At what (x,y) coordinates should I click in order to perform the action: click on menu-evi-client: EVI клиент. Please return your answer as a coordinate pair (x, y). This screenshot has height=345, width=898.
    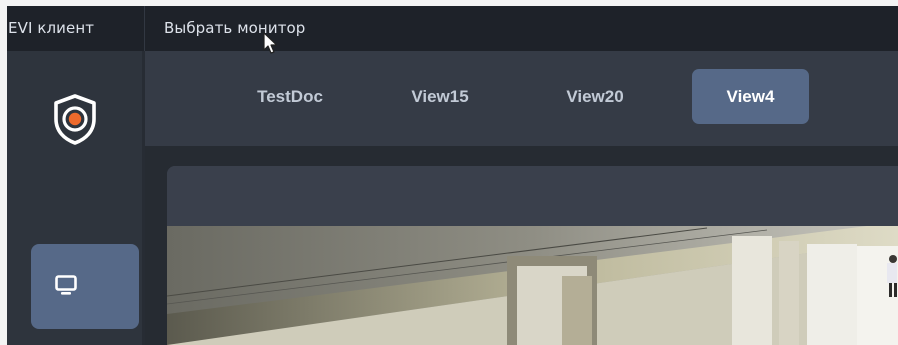
    Looking at the image, I should click on (51, 28).